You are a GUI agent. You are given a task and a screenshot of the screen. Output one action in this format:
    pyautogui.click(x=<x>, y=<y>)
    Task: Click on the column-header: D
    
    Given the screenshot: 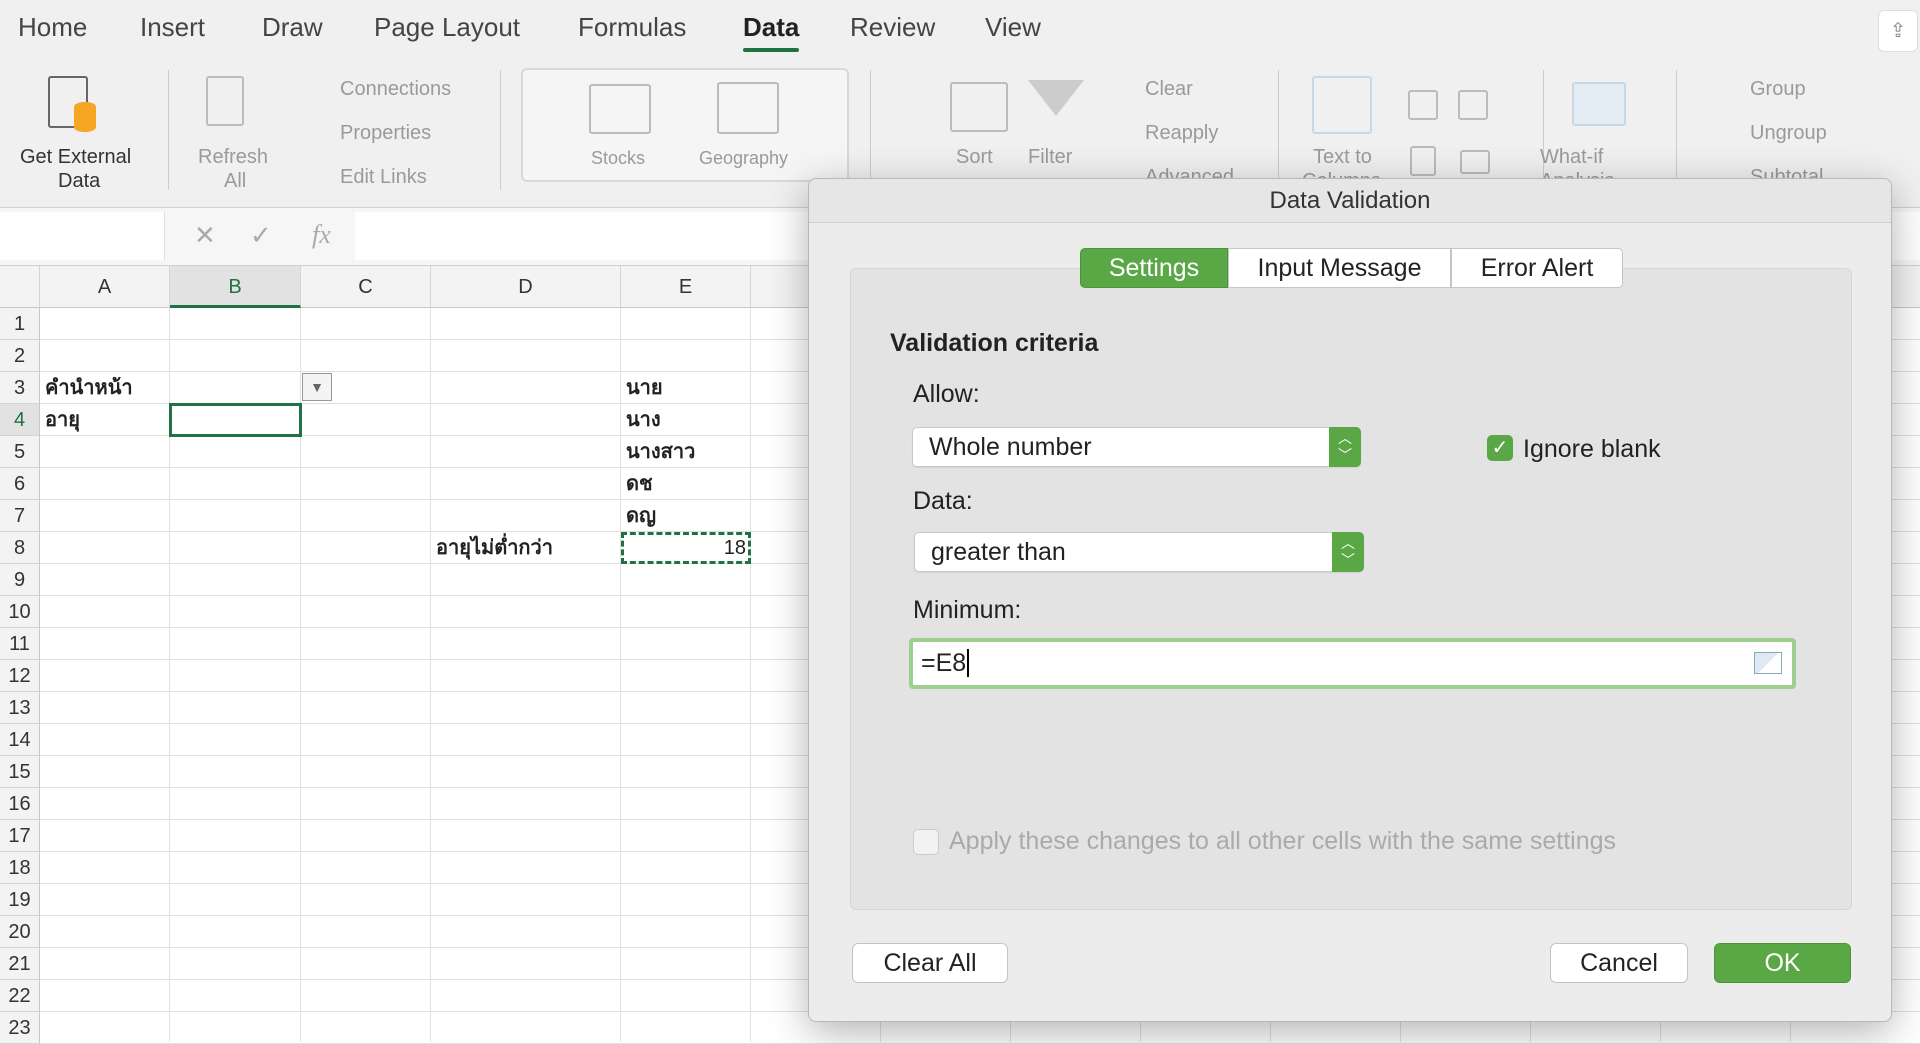 What is the action you would take?
    pyautogui.click(x=526, y=287)
    